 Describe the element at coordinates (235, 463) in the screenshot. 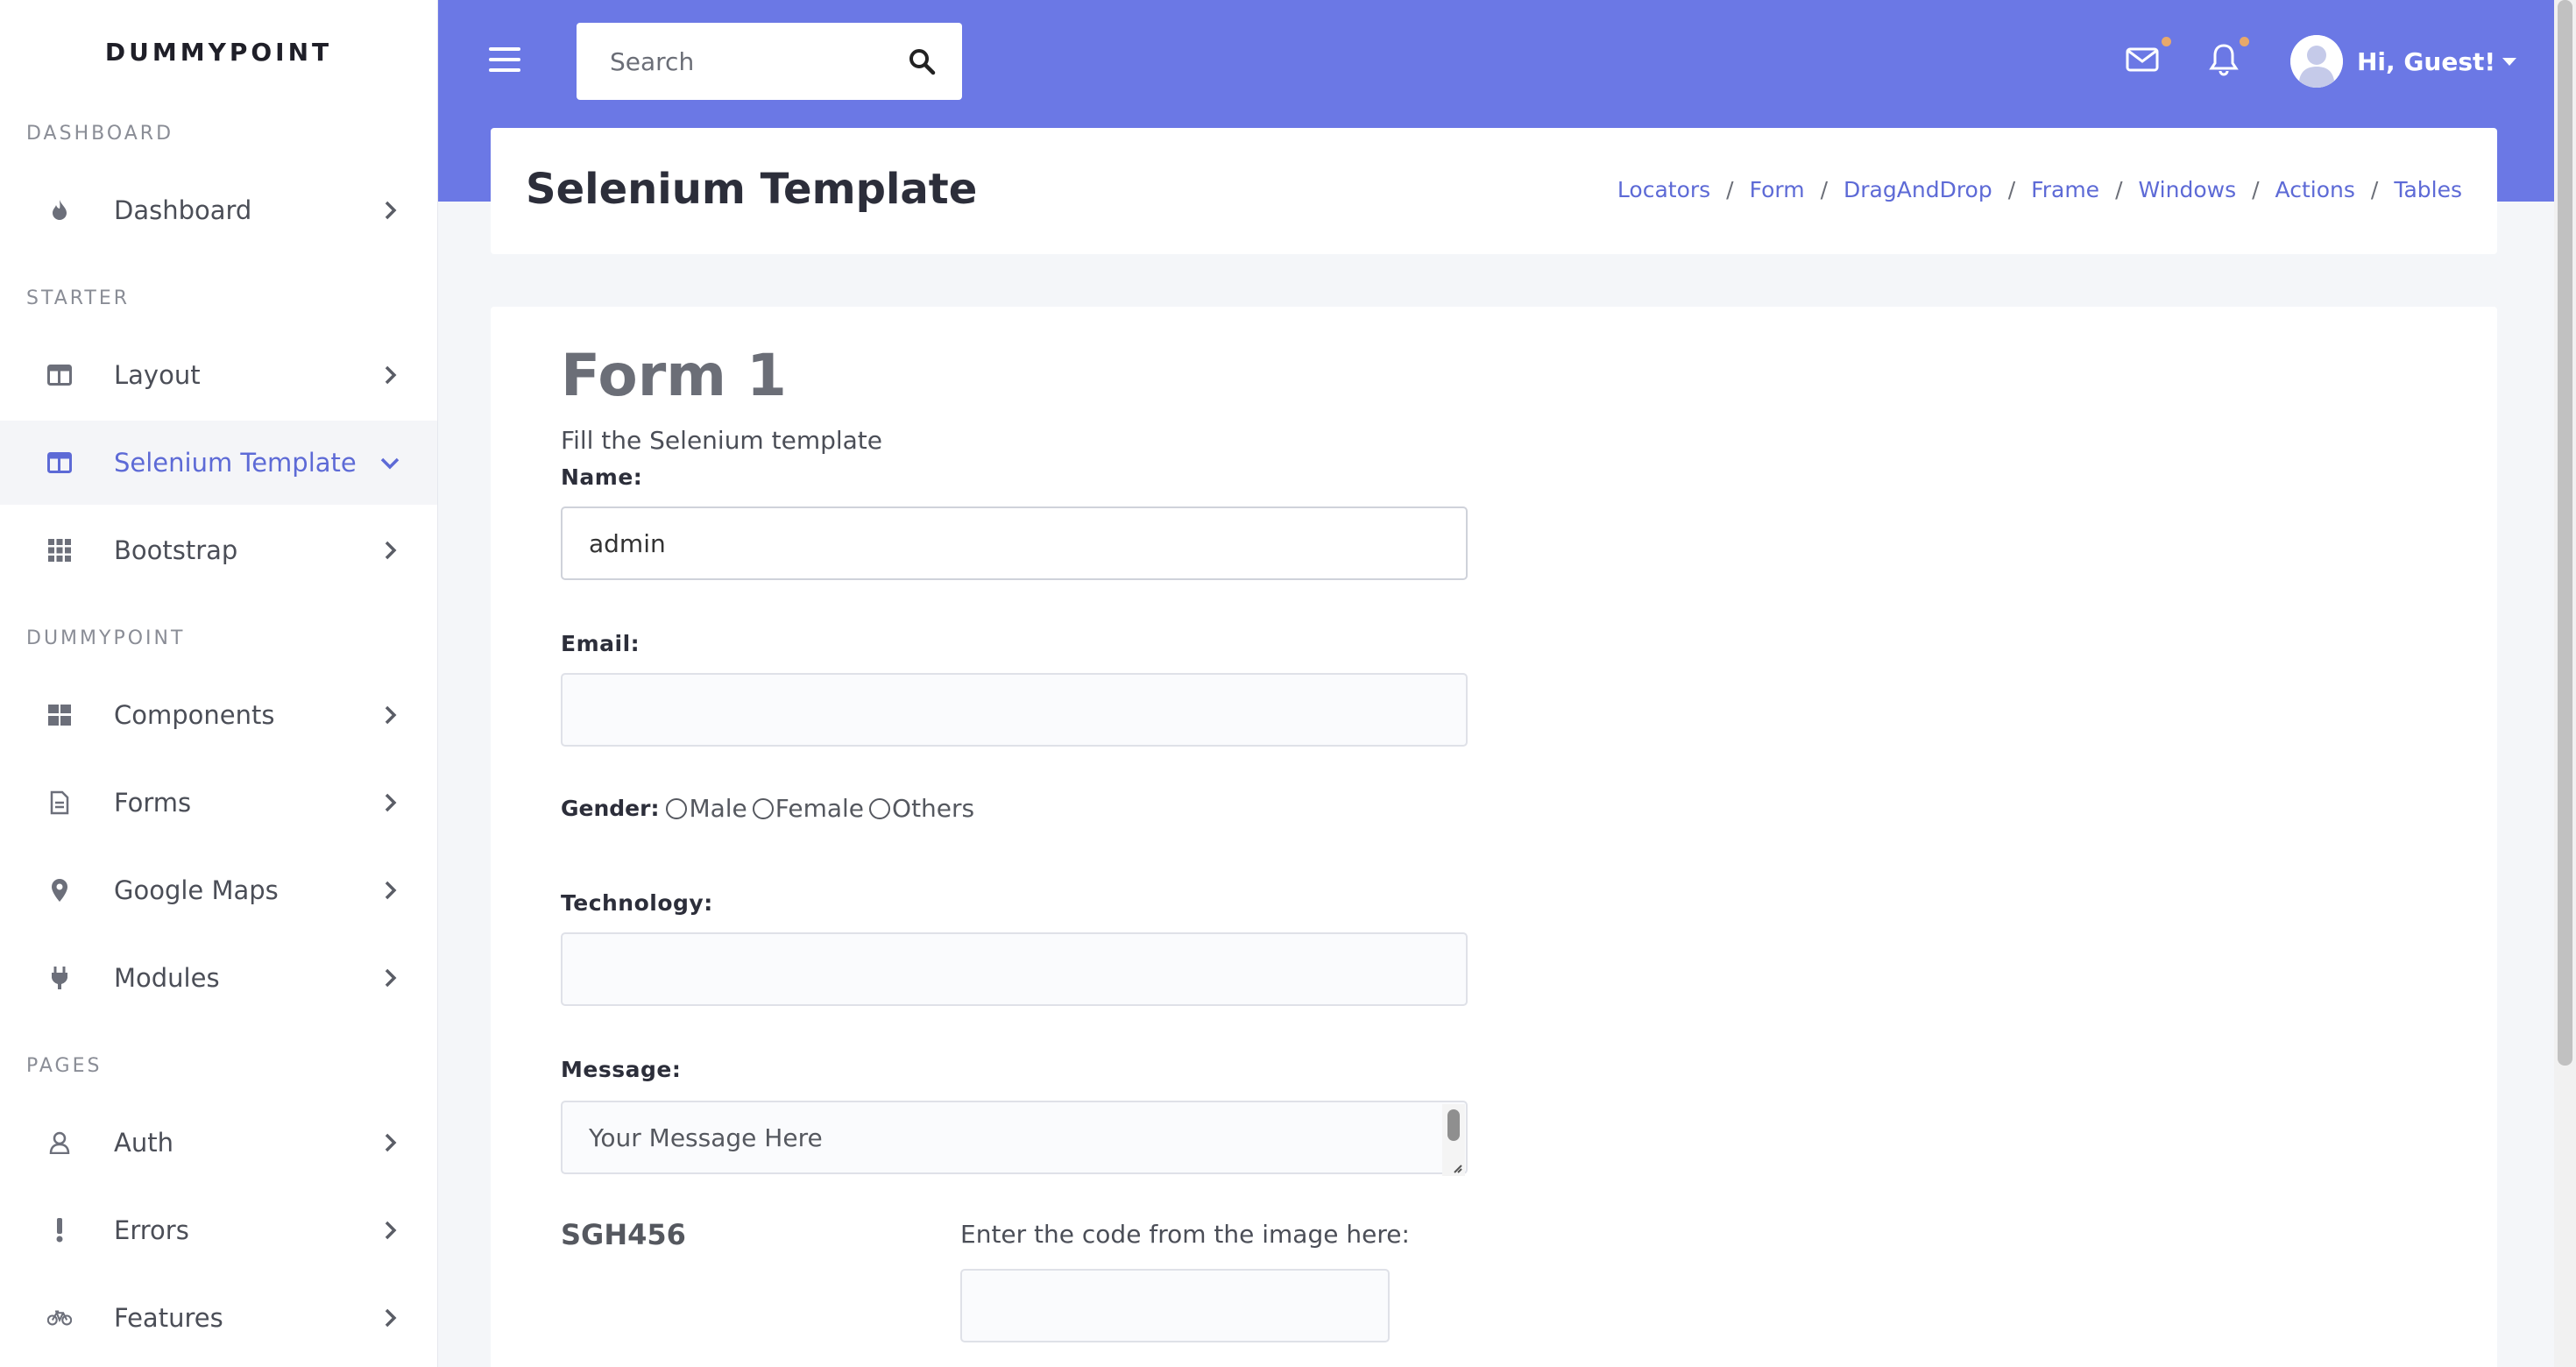

I see `sidebar-item-label: Selenium Template` at that location.